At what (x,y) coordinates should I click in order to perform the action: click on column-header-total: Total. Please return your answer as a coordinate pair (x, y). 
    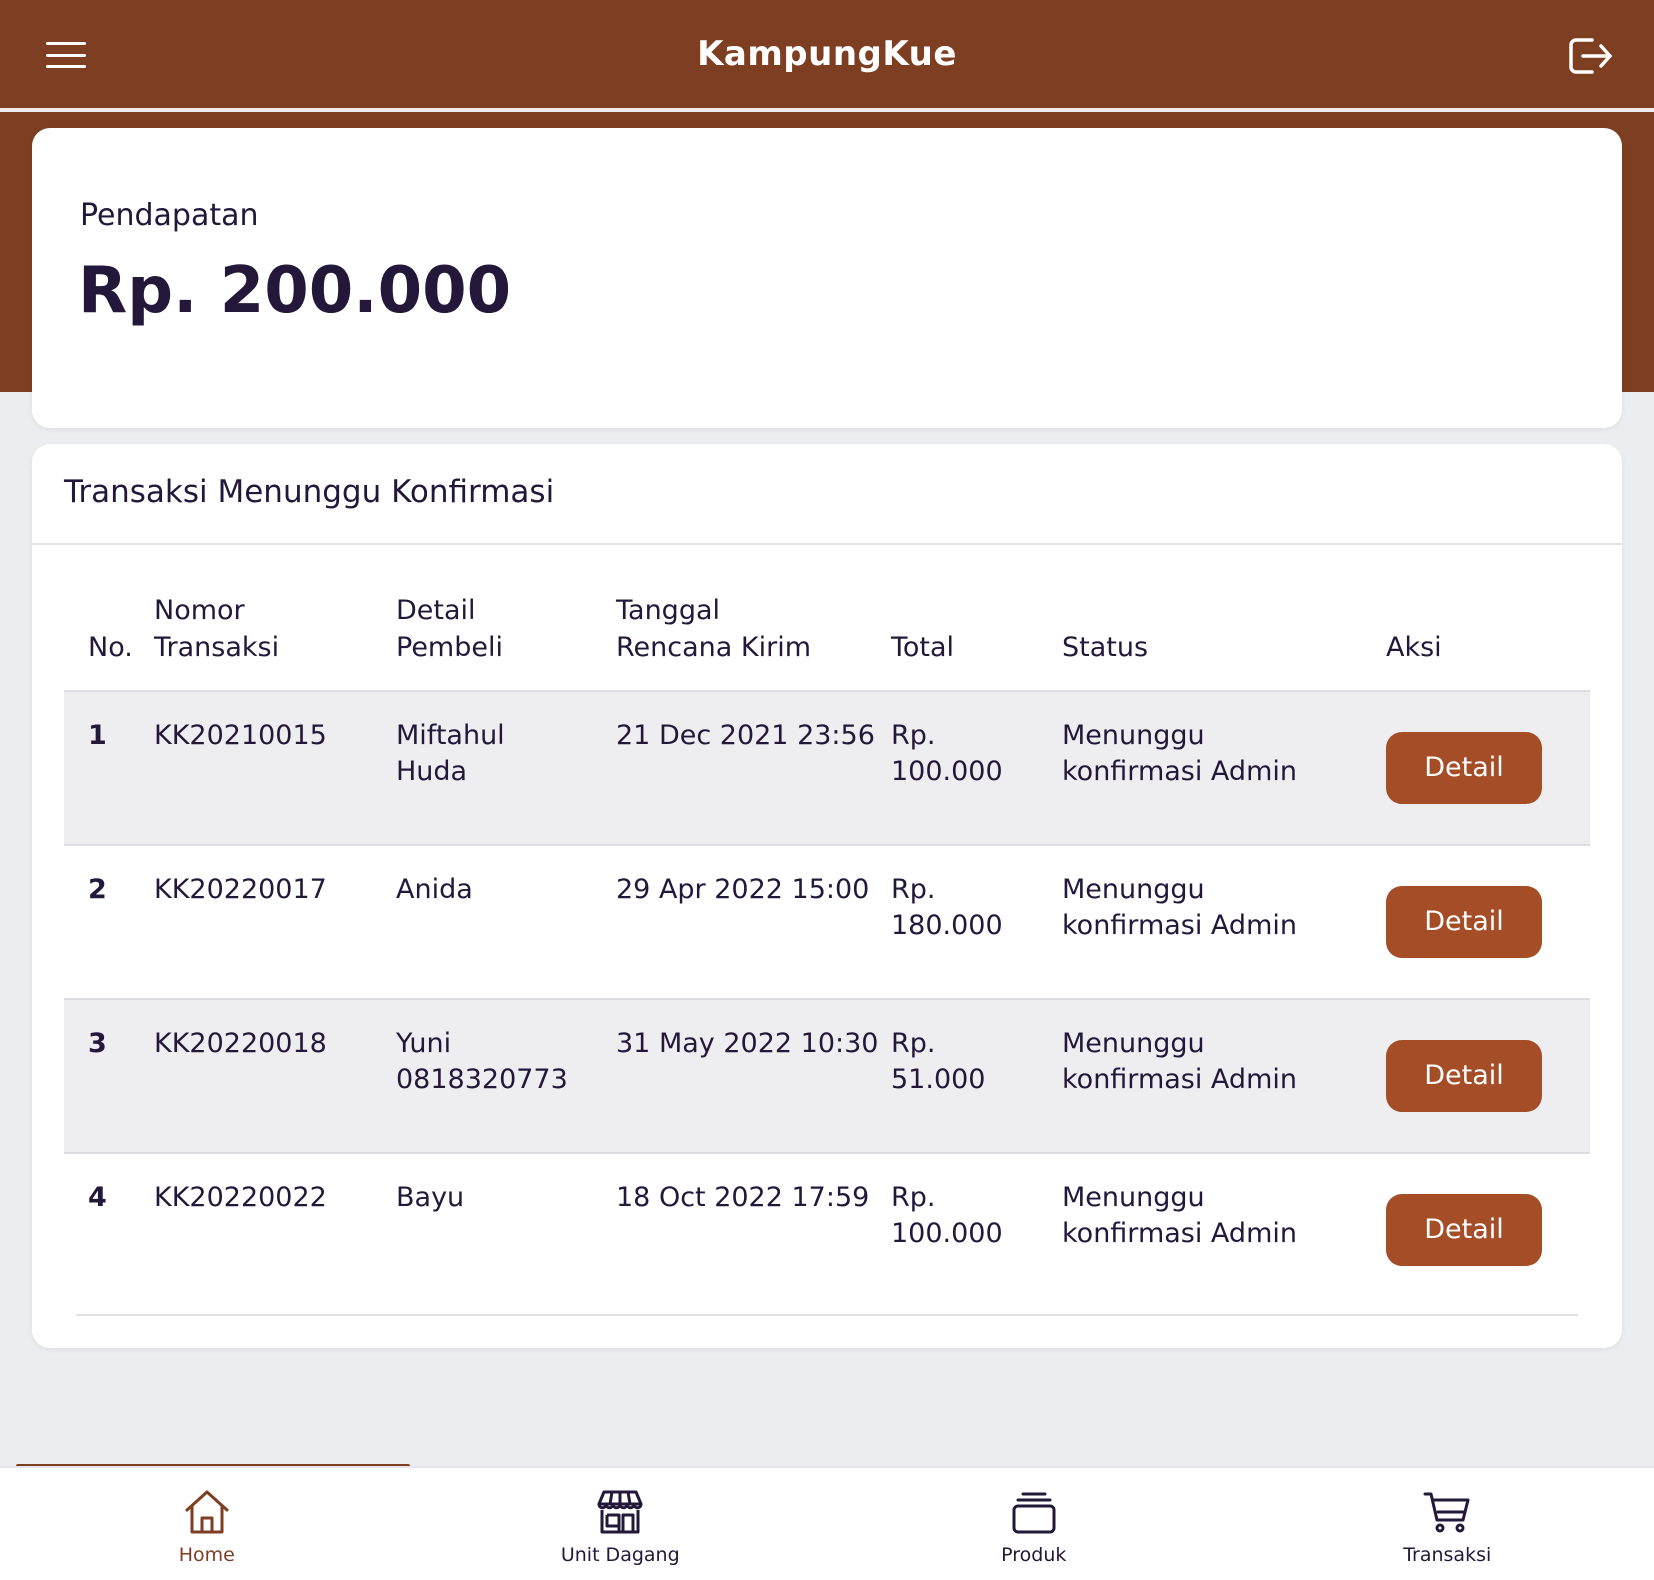
    Looking at the image, I should click on (923, 647).